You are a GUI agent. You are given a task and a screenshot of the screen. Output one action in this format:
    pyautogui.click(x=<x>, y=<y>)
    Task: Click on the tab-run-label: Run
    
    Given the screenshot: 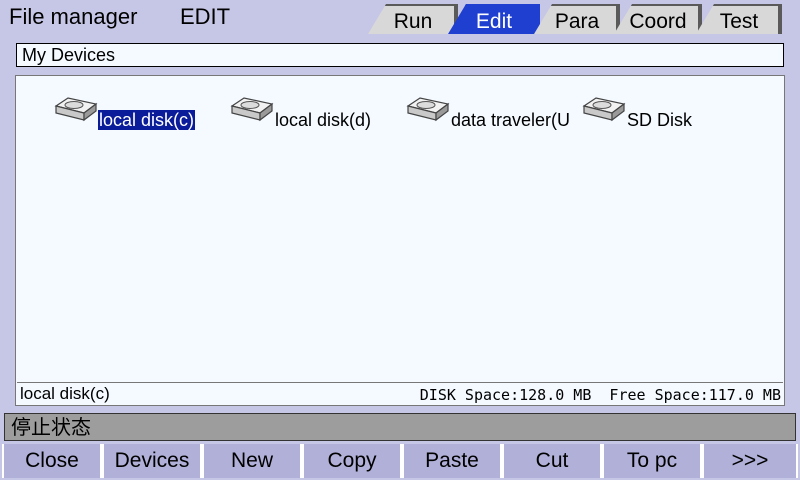 What is the action you would take?
    pyautogui.click(x=413, y=21)
    